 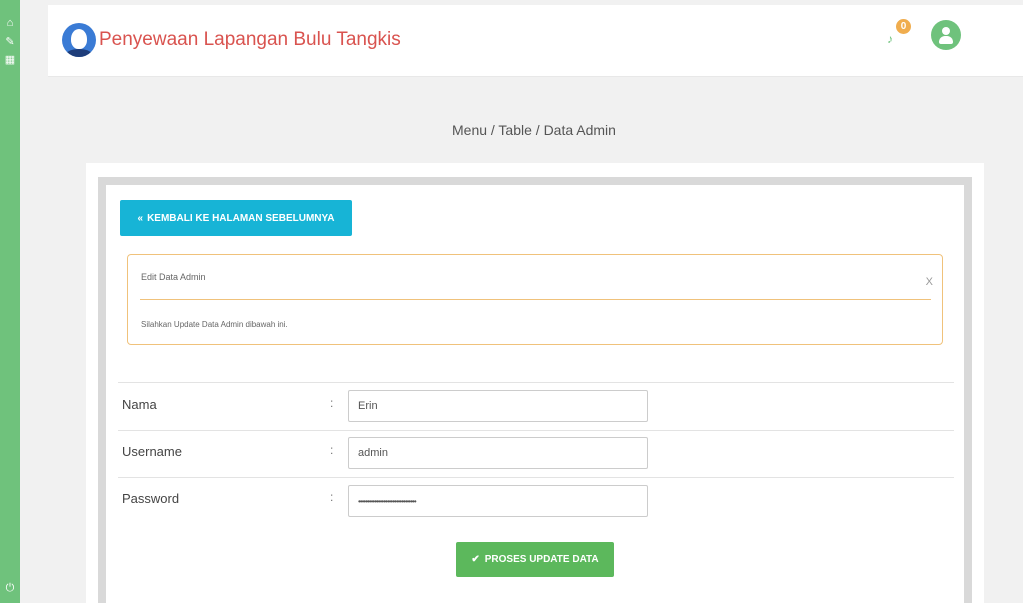 I want to click on app-logo, so click(x=79, y=40).